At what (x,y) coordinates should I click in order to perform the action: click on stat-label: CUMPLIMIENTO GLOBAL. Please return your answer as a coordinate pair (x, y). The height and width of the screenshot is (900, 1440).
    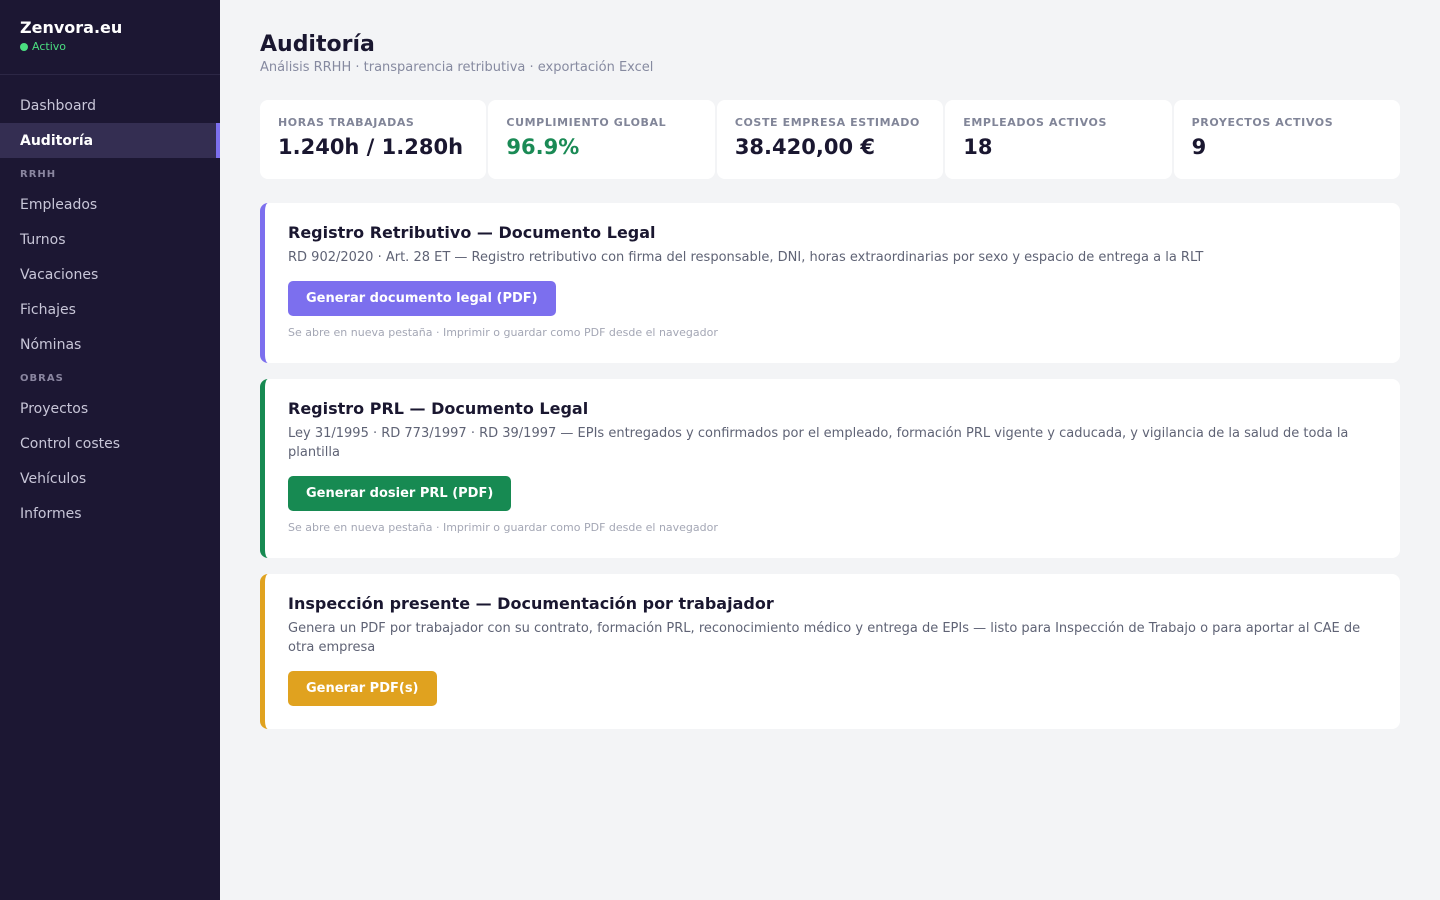
    Looking at the image, I should click on (586, 122).